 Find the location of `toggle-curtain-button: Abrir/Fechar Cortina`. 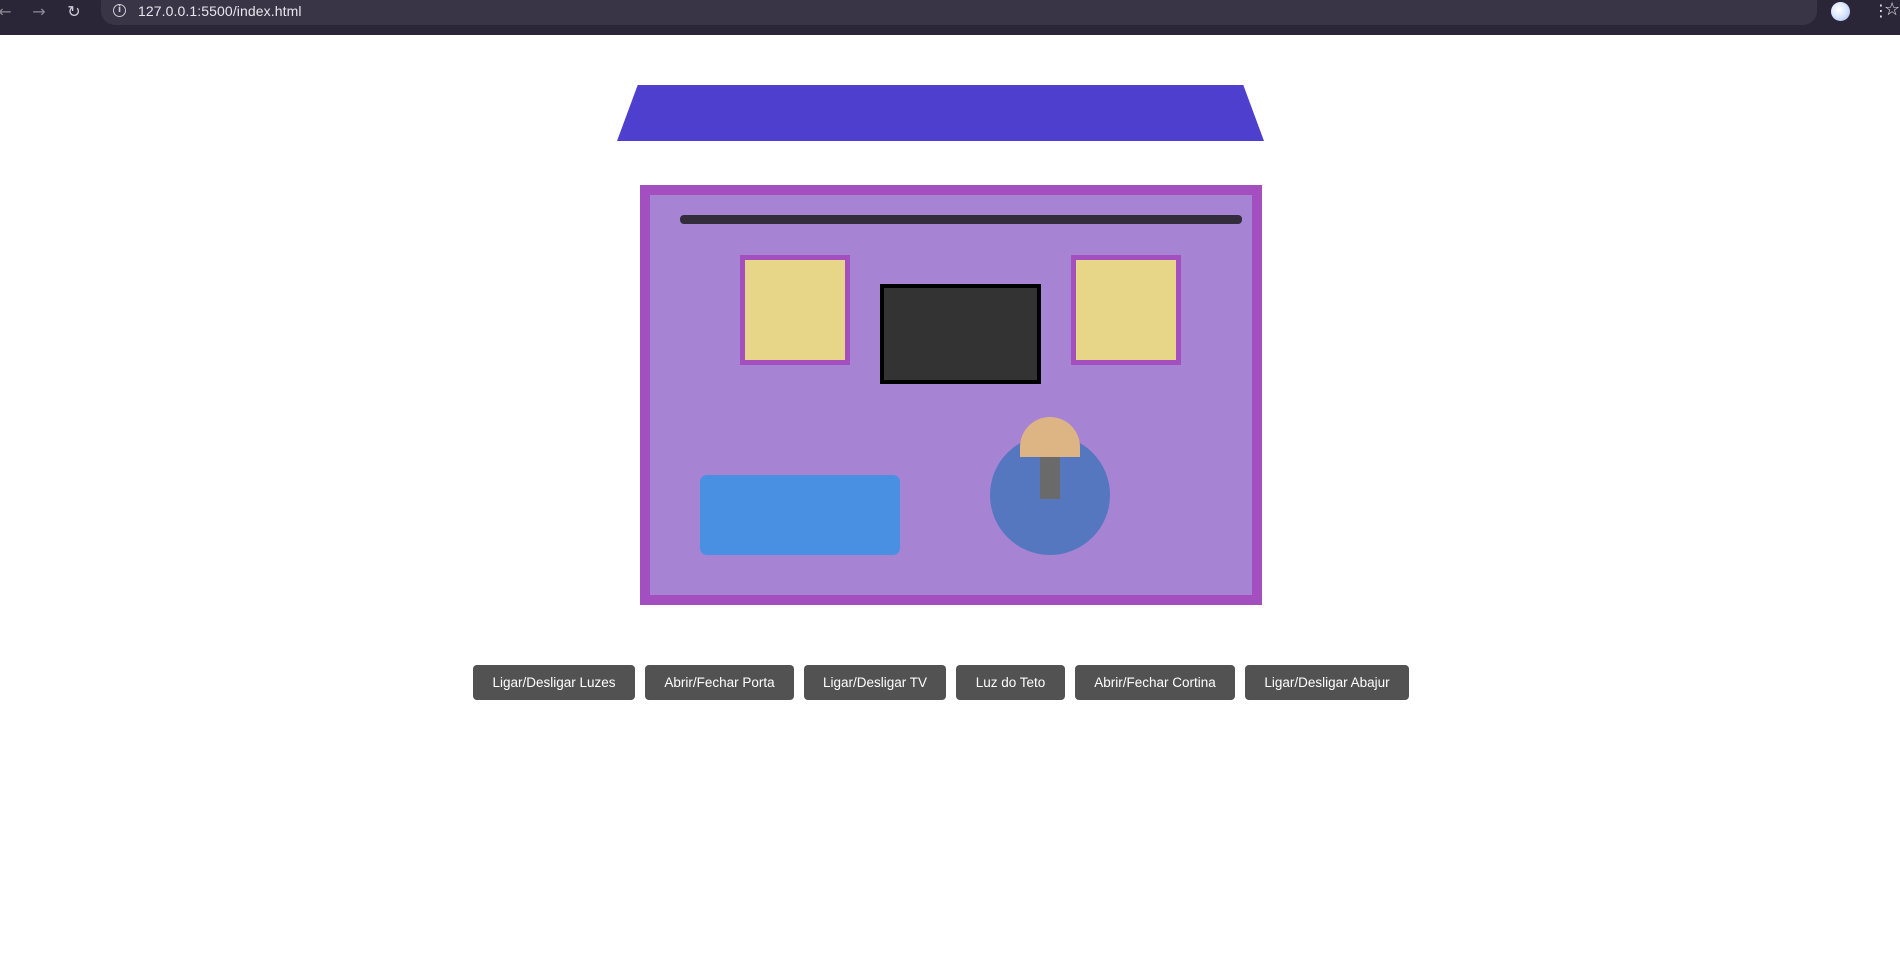

toggle-curtain-button: Abrir/Fechar Cortina is located at coordinates (1155, 682).